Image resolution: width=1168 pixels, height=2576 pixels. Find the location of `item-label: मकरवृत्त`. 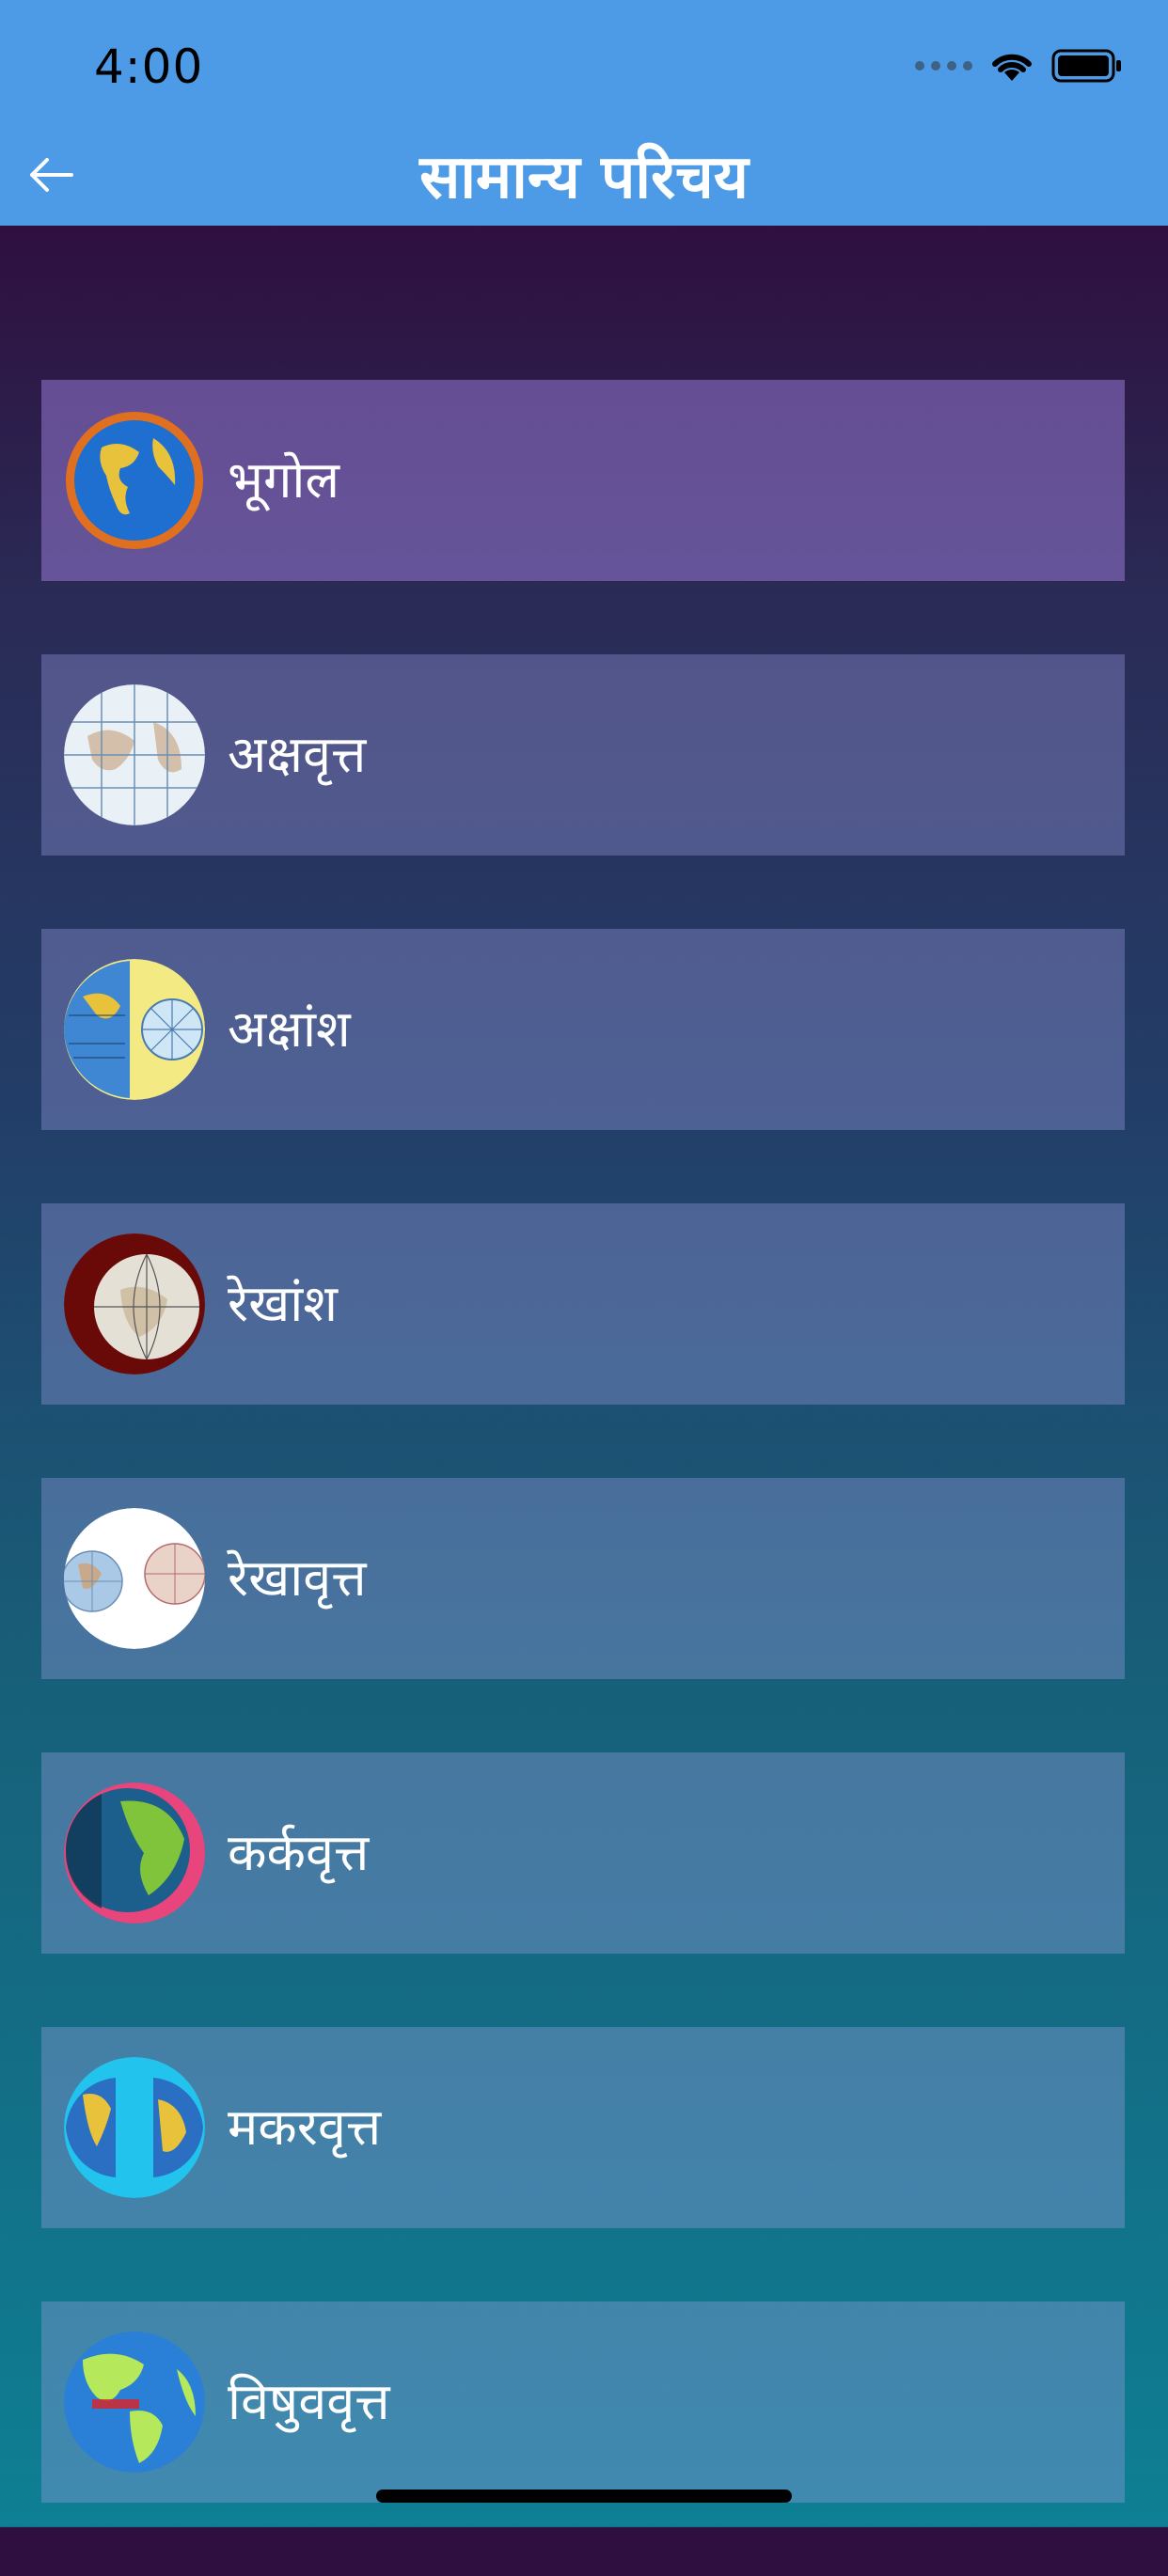

item-label: मकरवृत्त is located at coordinates (305, 2127).